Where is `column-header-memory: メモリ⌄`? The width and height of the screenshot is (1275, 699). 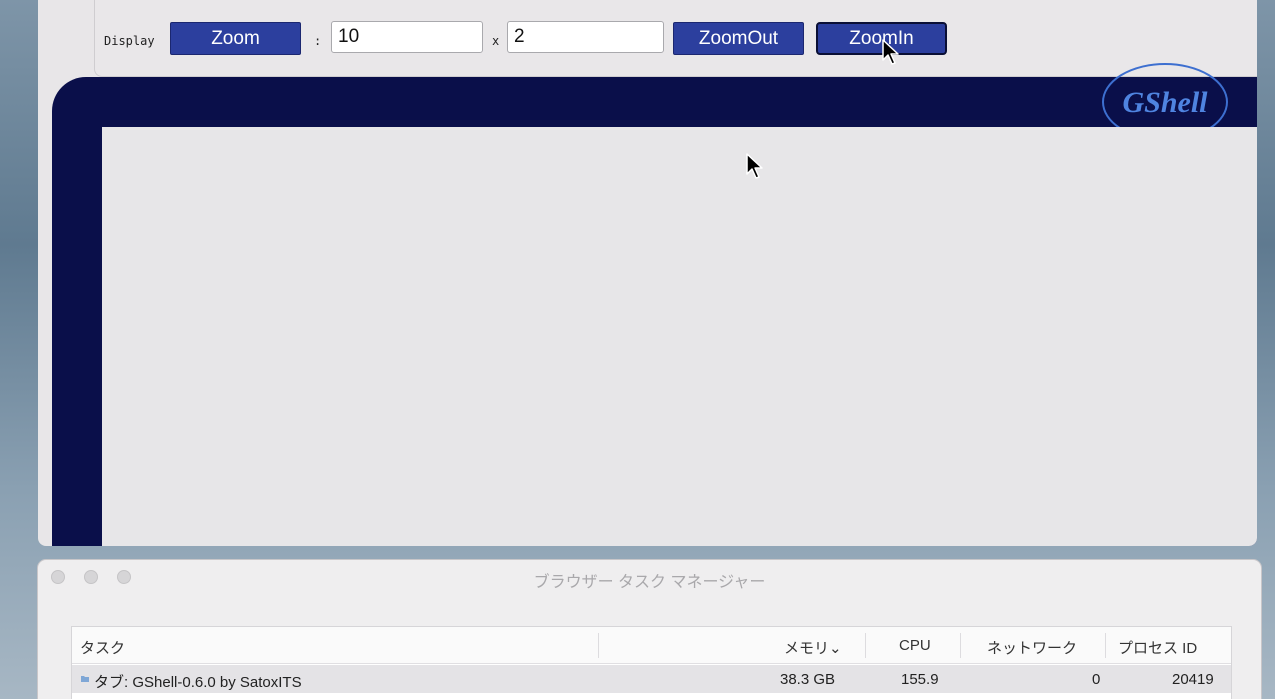 column-header-memory: メモリ⌄ is located at coordinates (813, 647).